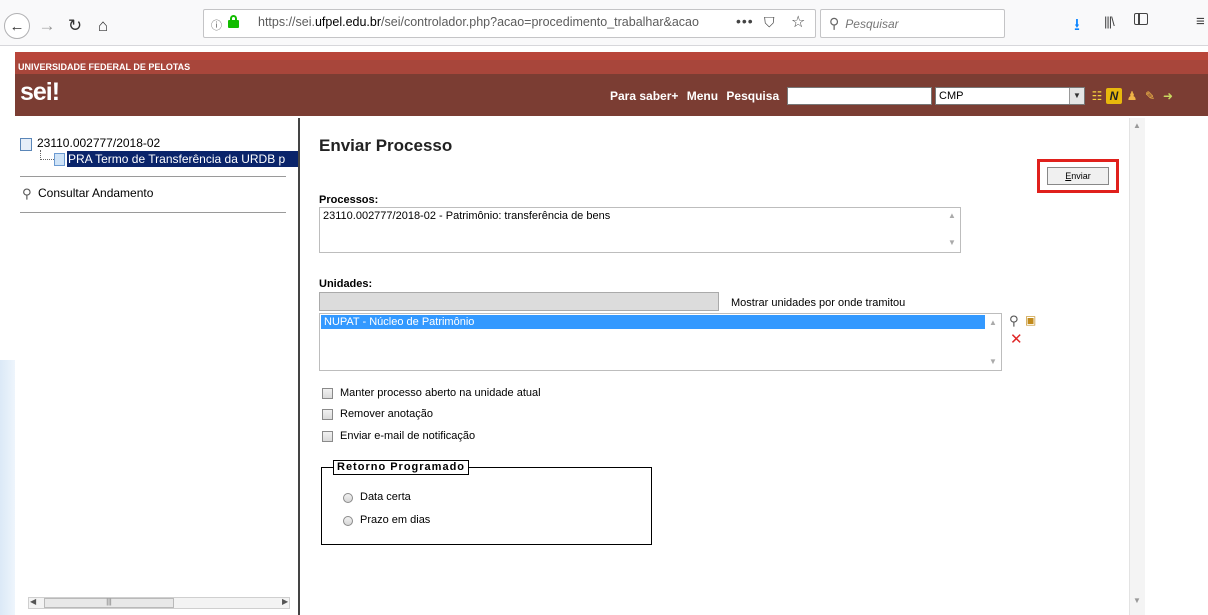  I want to click on university-name: UNIVERSIDADE FEDERAL DE PELOTAS, so click(611, 67).